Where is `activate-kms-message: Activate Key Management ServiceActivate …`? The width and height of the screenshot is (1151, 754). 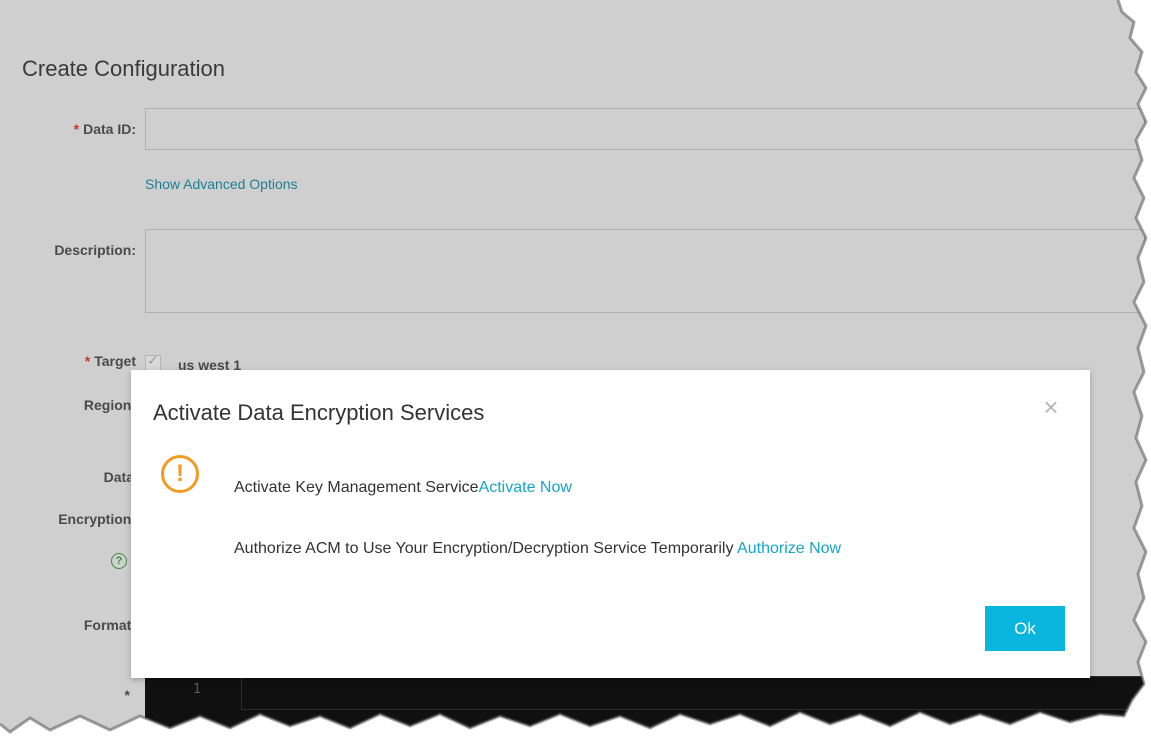 activate-kms-message: Activate Key Management ServiceActivate … is located at coordinates (403, 488).